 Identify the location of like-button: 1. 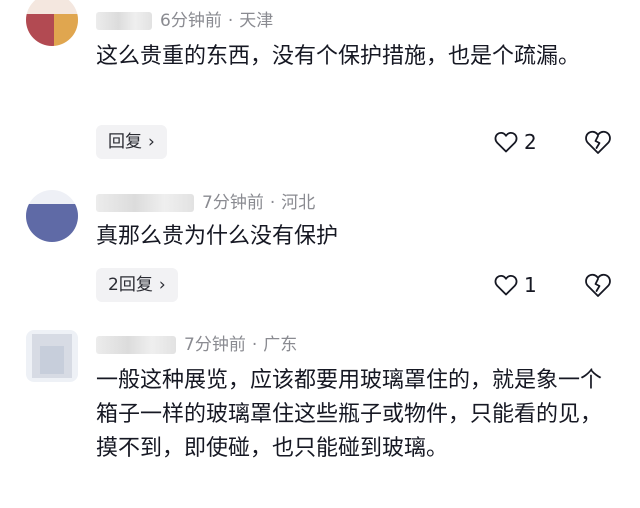
(515, 285).